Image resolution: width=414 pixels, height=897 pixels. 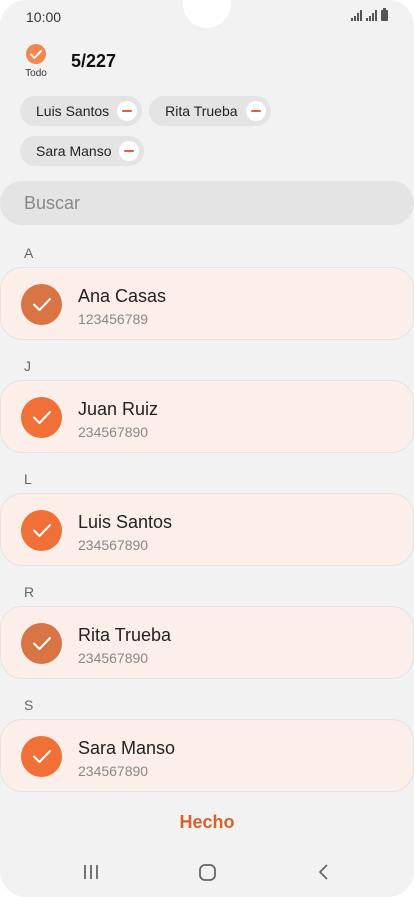 I want to click on contact-row: Ana Casas 123456789, so click(x=207, y=303).